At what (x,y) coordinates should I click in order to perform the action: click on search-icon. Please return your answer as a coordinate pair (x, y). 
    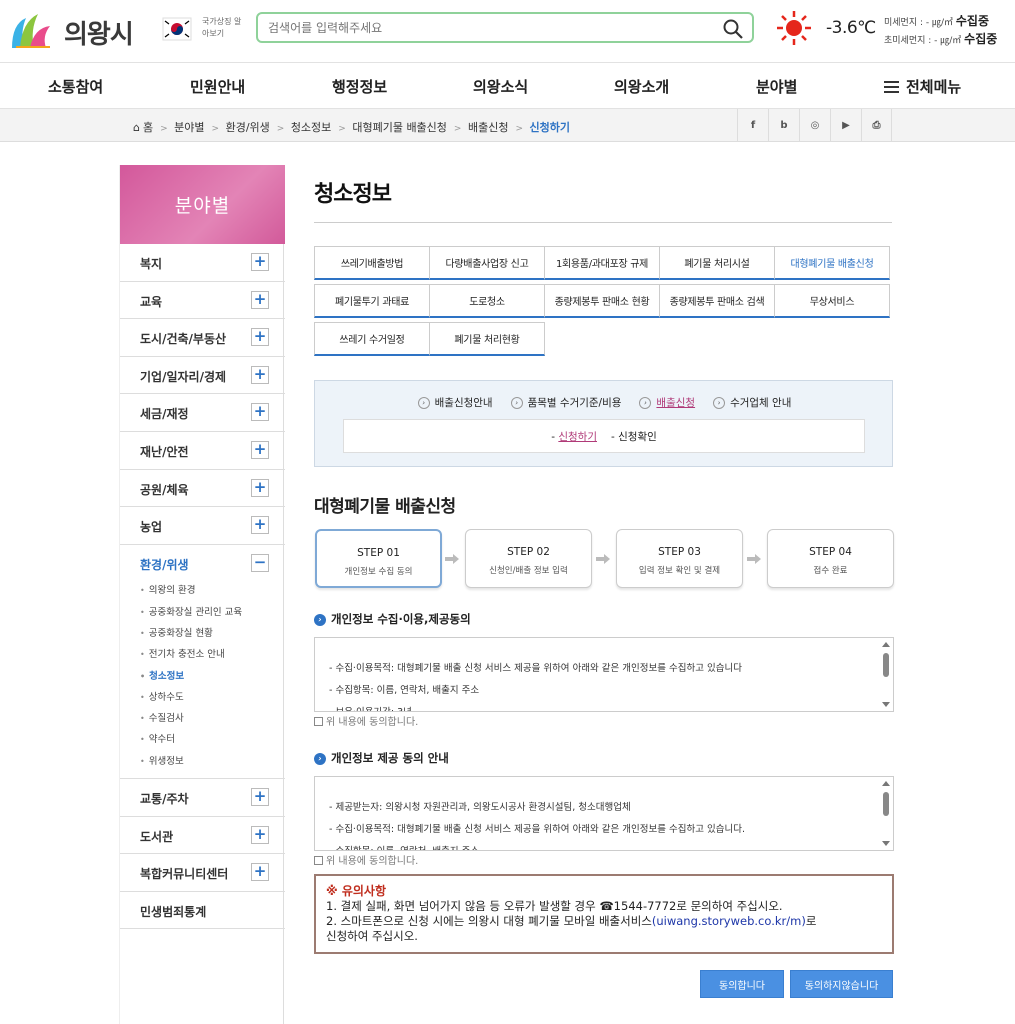
    Looking at the image, I should click on (733, 29).